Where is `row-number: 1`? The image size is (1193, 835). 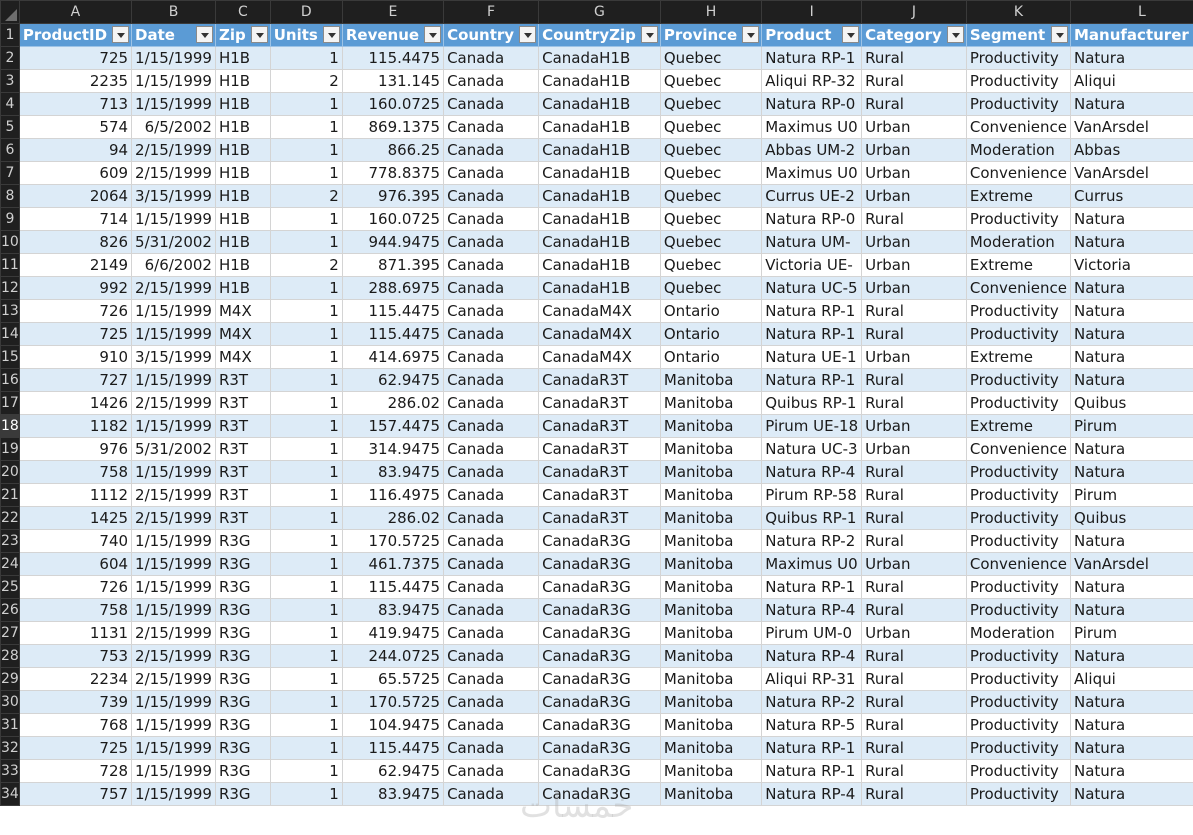
row-number: 1 is located at coordinates (10, 35).